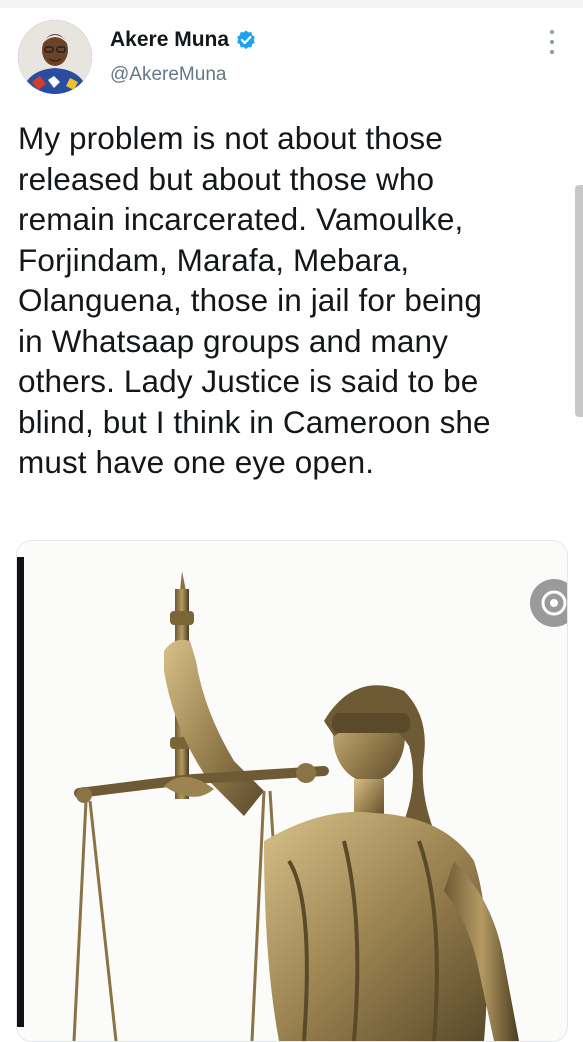 The image size is (583, 1042). What do you see at coordinates (246, 40) in the screenshot?
I see `verified-badge-icon` at bounding box center [246, 40].